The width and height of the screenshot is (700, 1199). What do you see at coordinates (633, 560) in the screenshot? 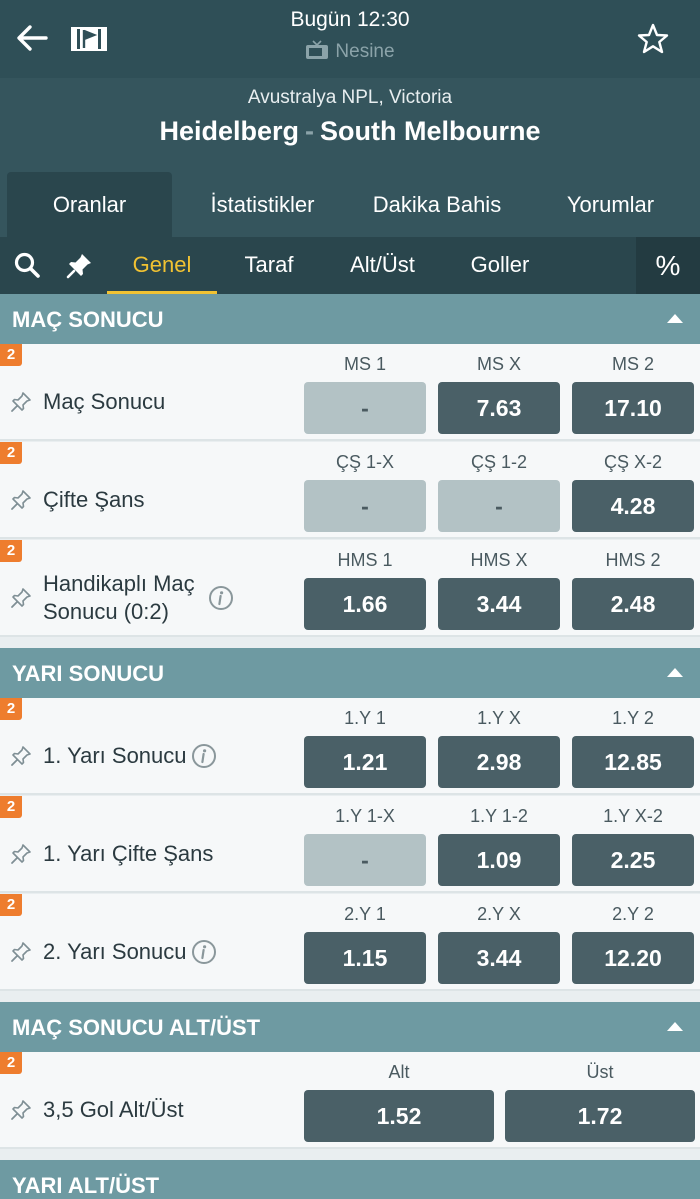
I see `outcome-label: HMS 2` at bounding box center [633, 560].